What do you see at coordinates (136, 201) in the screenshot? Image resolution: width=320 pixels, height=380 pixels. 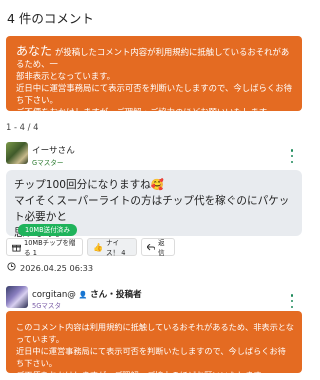 I see `comment-text-line: マイそくスーパーライトの方はチップ代を稼ぐのに` at bounding box center [136, 201].